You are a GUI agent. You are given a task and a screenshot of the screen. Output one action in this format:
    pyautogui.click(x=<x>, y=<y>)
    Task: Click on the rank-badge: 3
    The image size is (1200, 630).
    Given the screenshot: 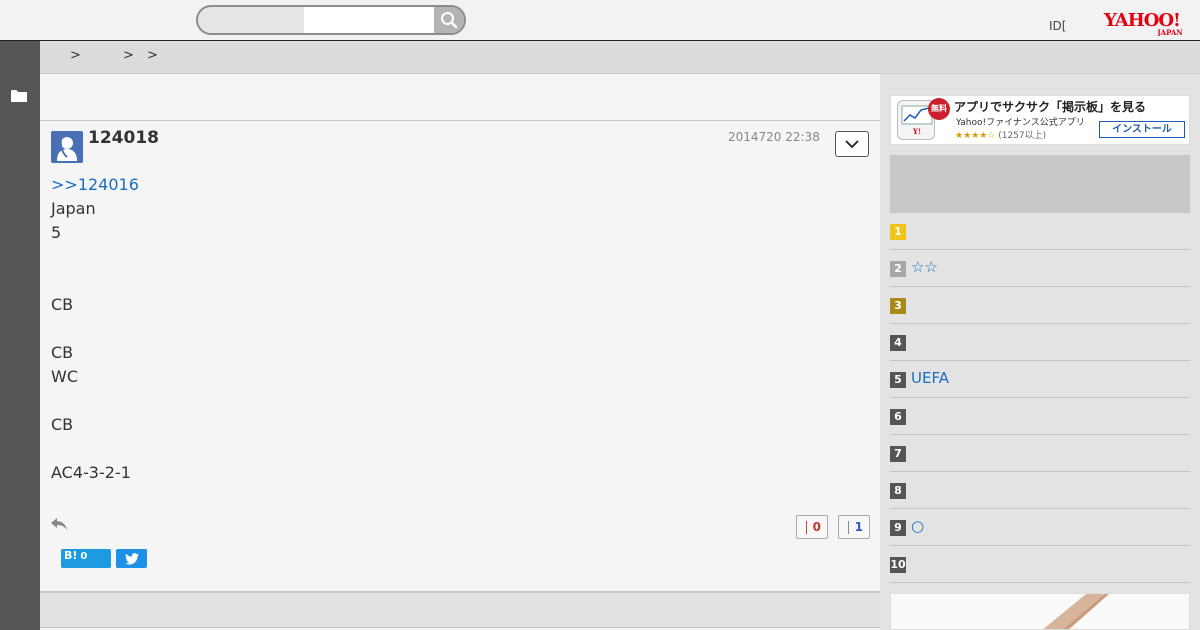 What is the action you would take?
    pyautogui.click(x=898, y=306)
    